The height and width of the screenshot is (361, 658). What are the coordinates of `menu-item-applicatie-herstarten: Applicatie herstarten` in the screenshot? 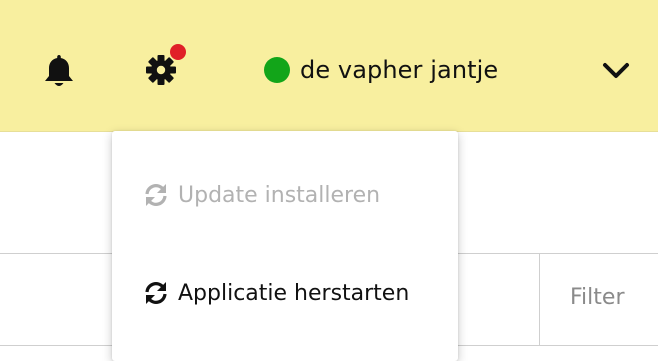 It's located at (285, 293).